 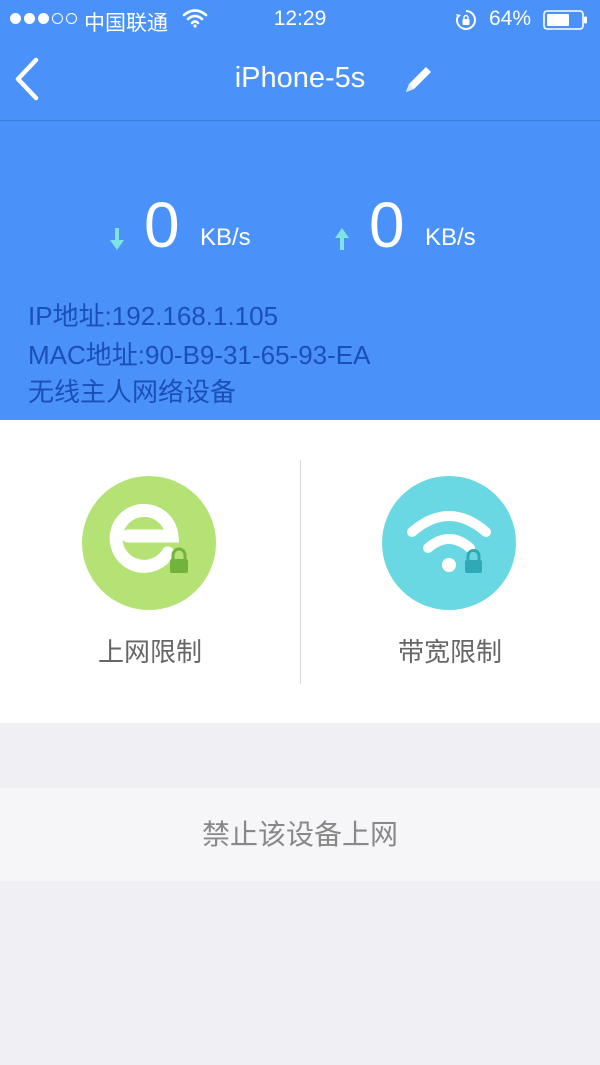 I want to click on bandwidth-limit-button: 带宽限制, so click(x=450, y=571).